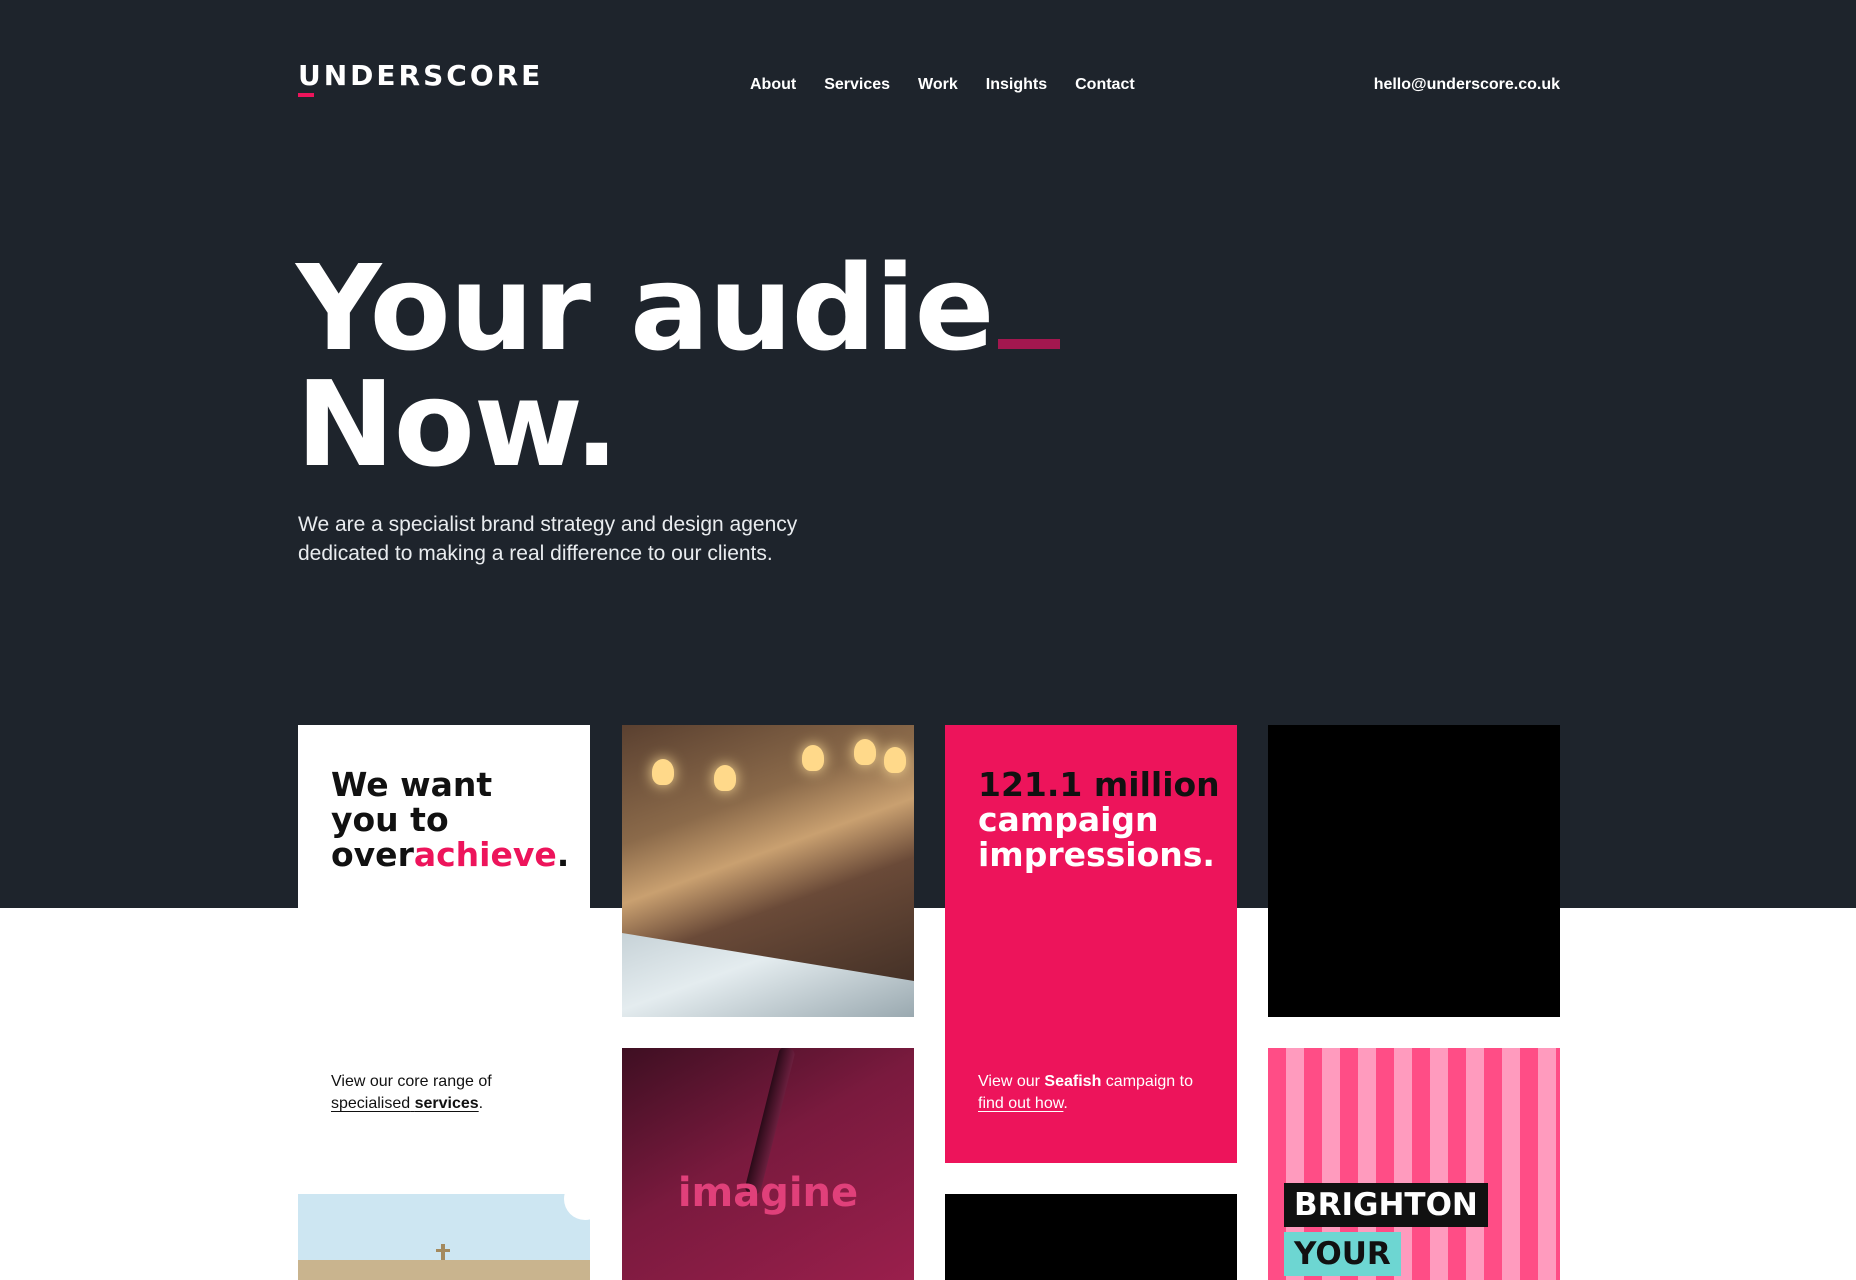 This screenshot has width=1856, height=1280. What do you see at coordinates (857, 85) in the screenshot?
I see `nav-item-services: Services` at bounding box center [857, 85].